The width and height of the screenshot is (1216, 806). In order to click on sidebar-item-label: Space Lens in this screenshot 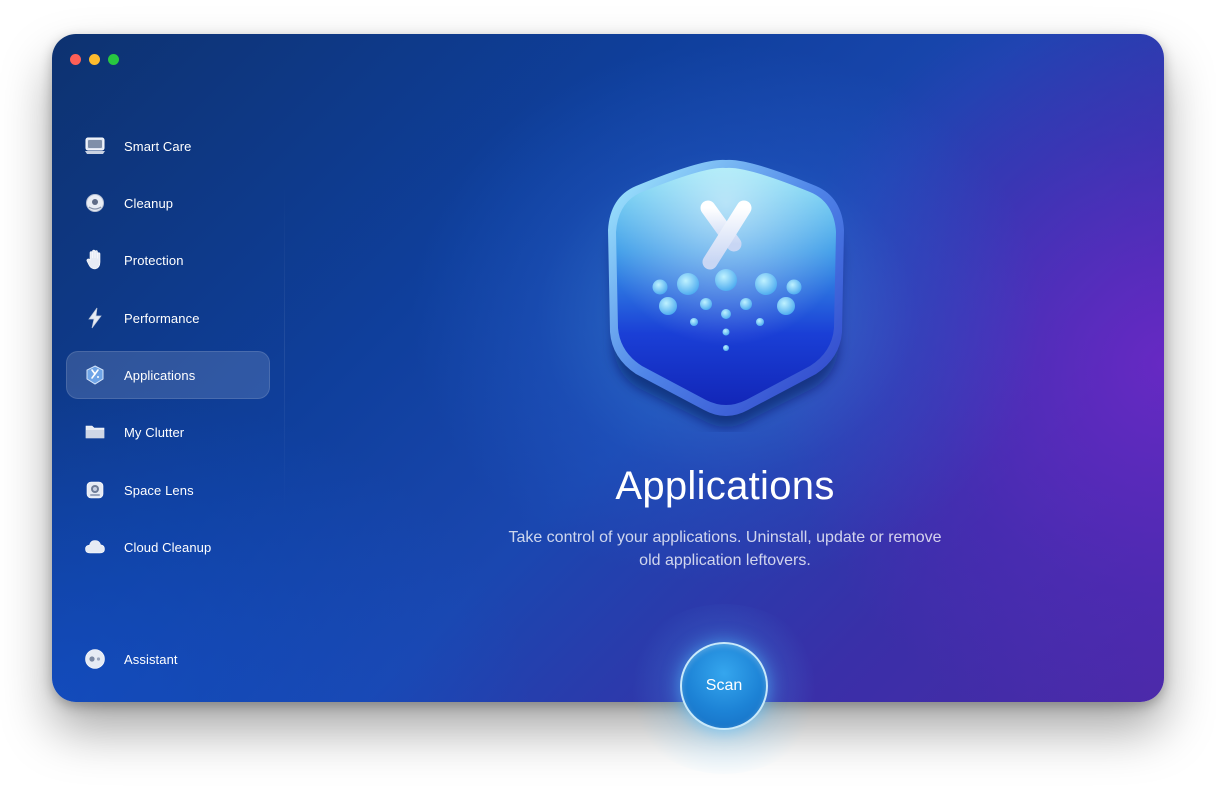, I will do `click(159, 490)`.